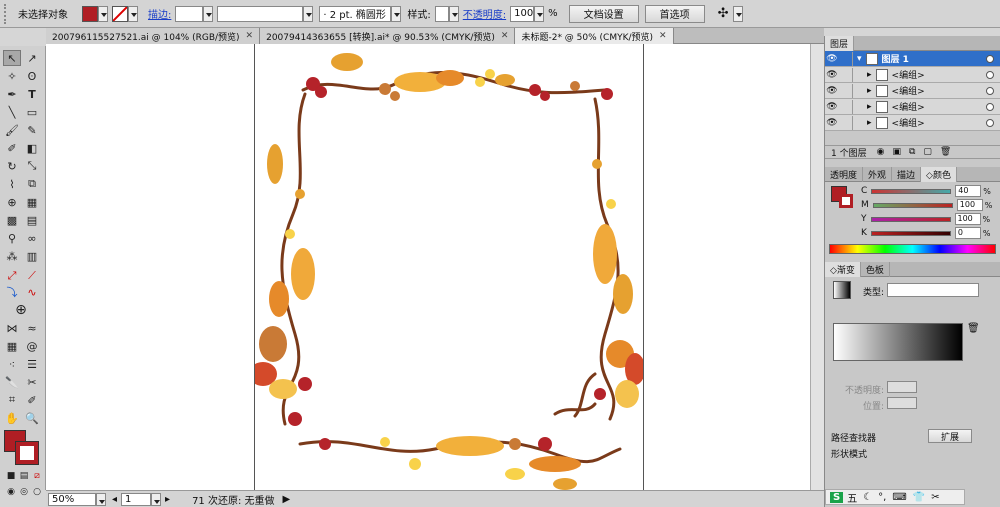  I want to click on locate-object-icon: ◉, so click(881, 152).